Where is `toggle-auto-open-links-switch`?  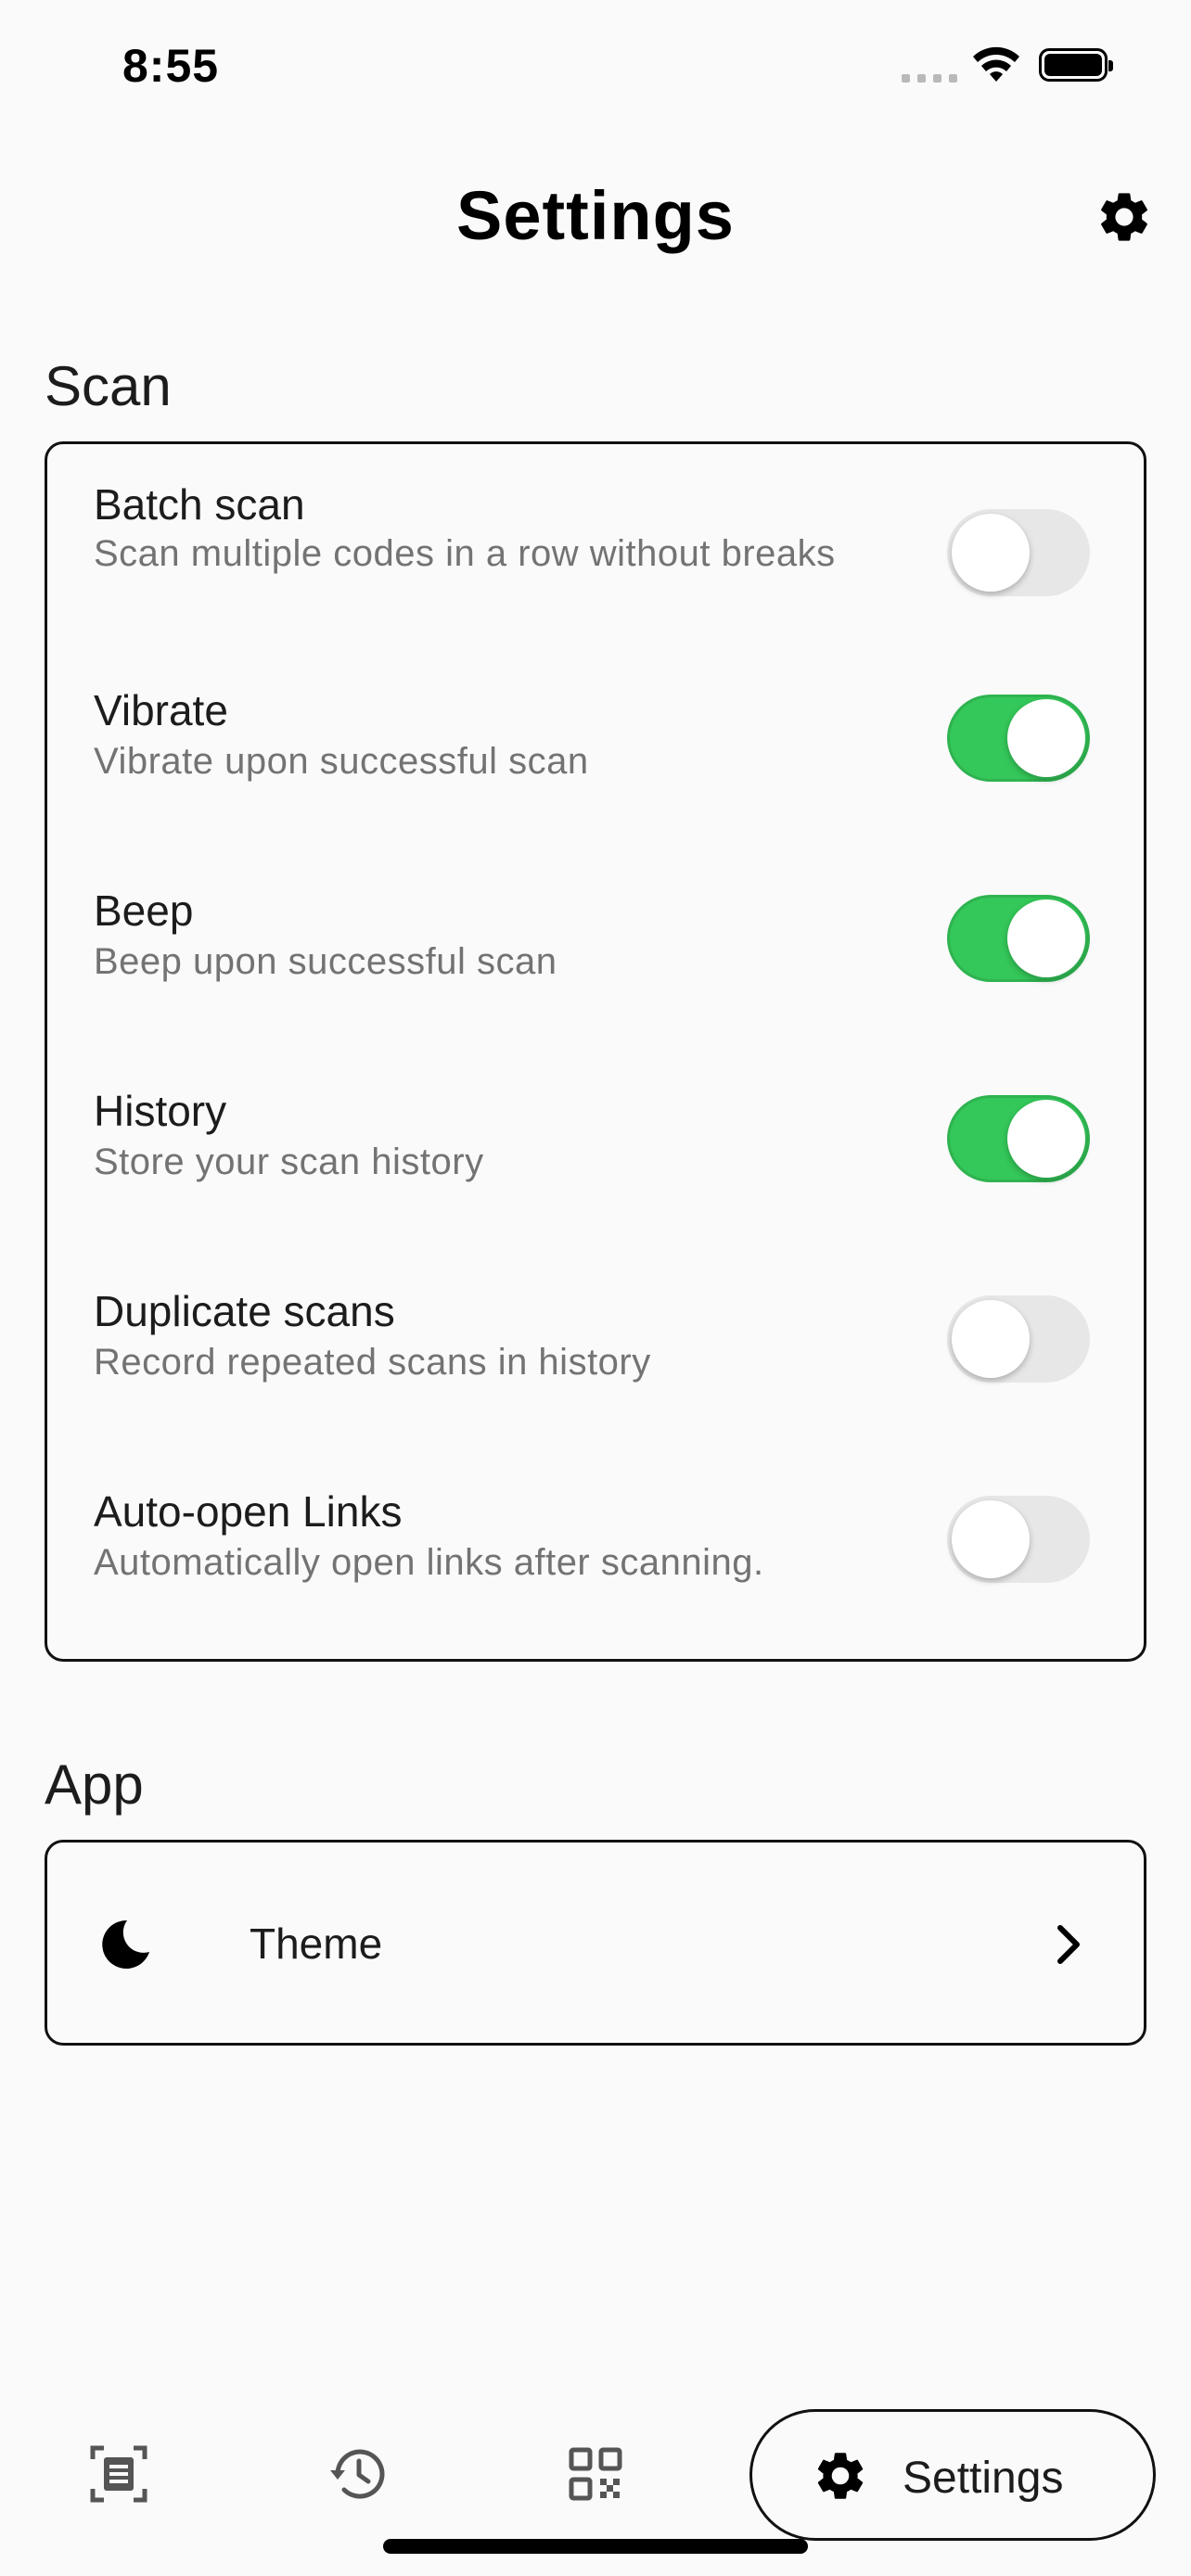
toggle-auto-open-links-switch is located at coordinates (1018, 1539).